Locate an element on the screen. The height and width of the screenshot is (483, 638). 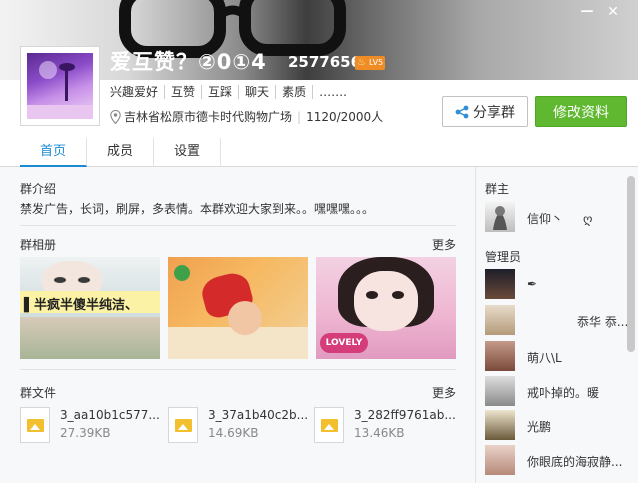
group-location: 吉林省松原市德卡时代购物广场 | 1120/2000人 is located at coordinates (246, 116).